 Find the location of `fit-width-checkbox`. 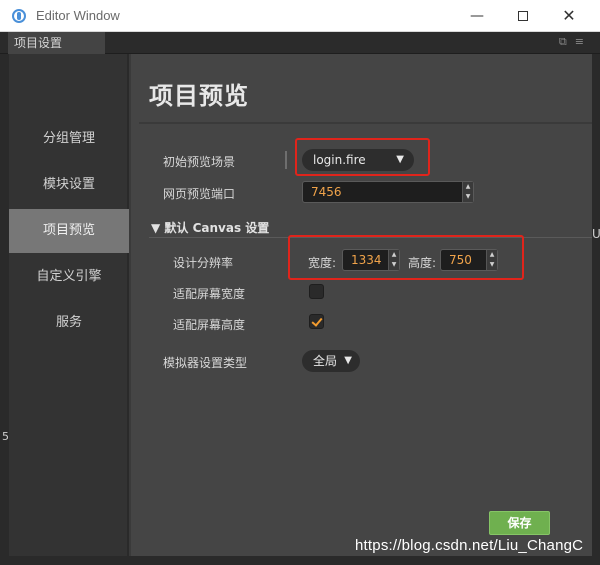

fit-width-checkbox is located at coordinates (316, 291).